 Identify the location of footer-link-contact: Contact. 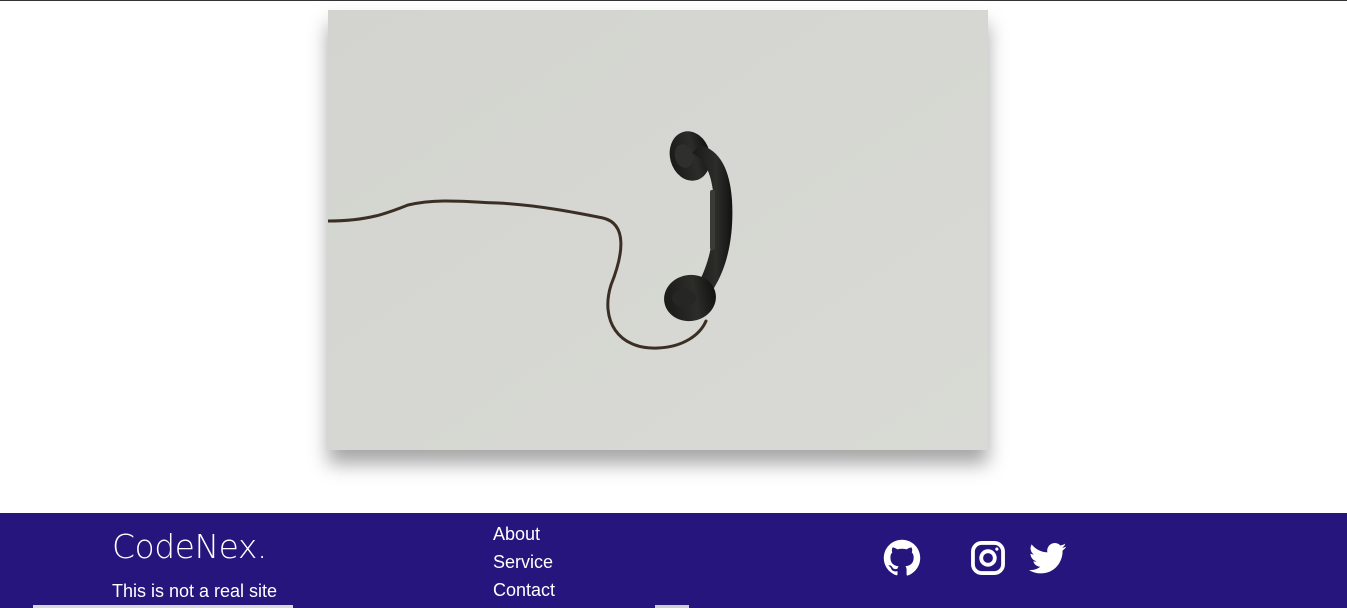
(524, 590).